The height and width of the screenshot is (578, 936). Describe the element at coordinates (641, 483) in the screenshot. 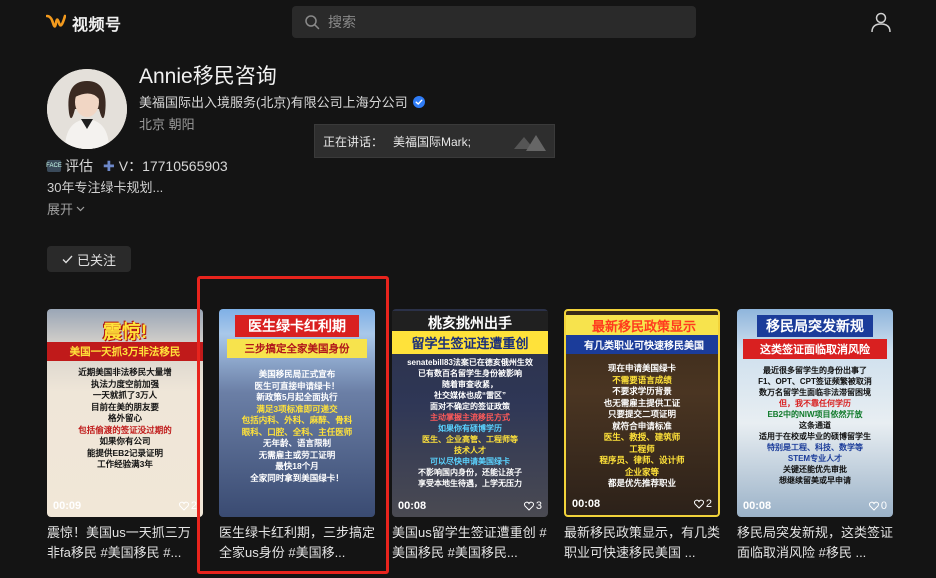

I see `thumb-line: 都是优先推荐职业` at that location.